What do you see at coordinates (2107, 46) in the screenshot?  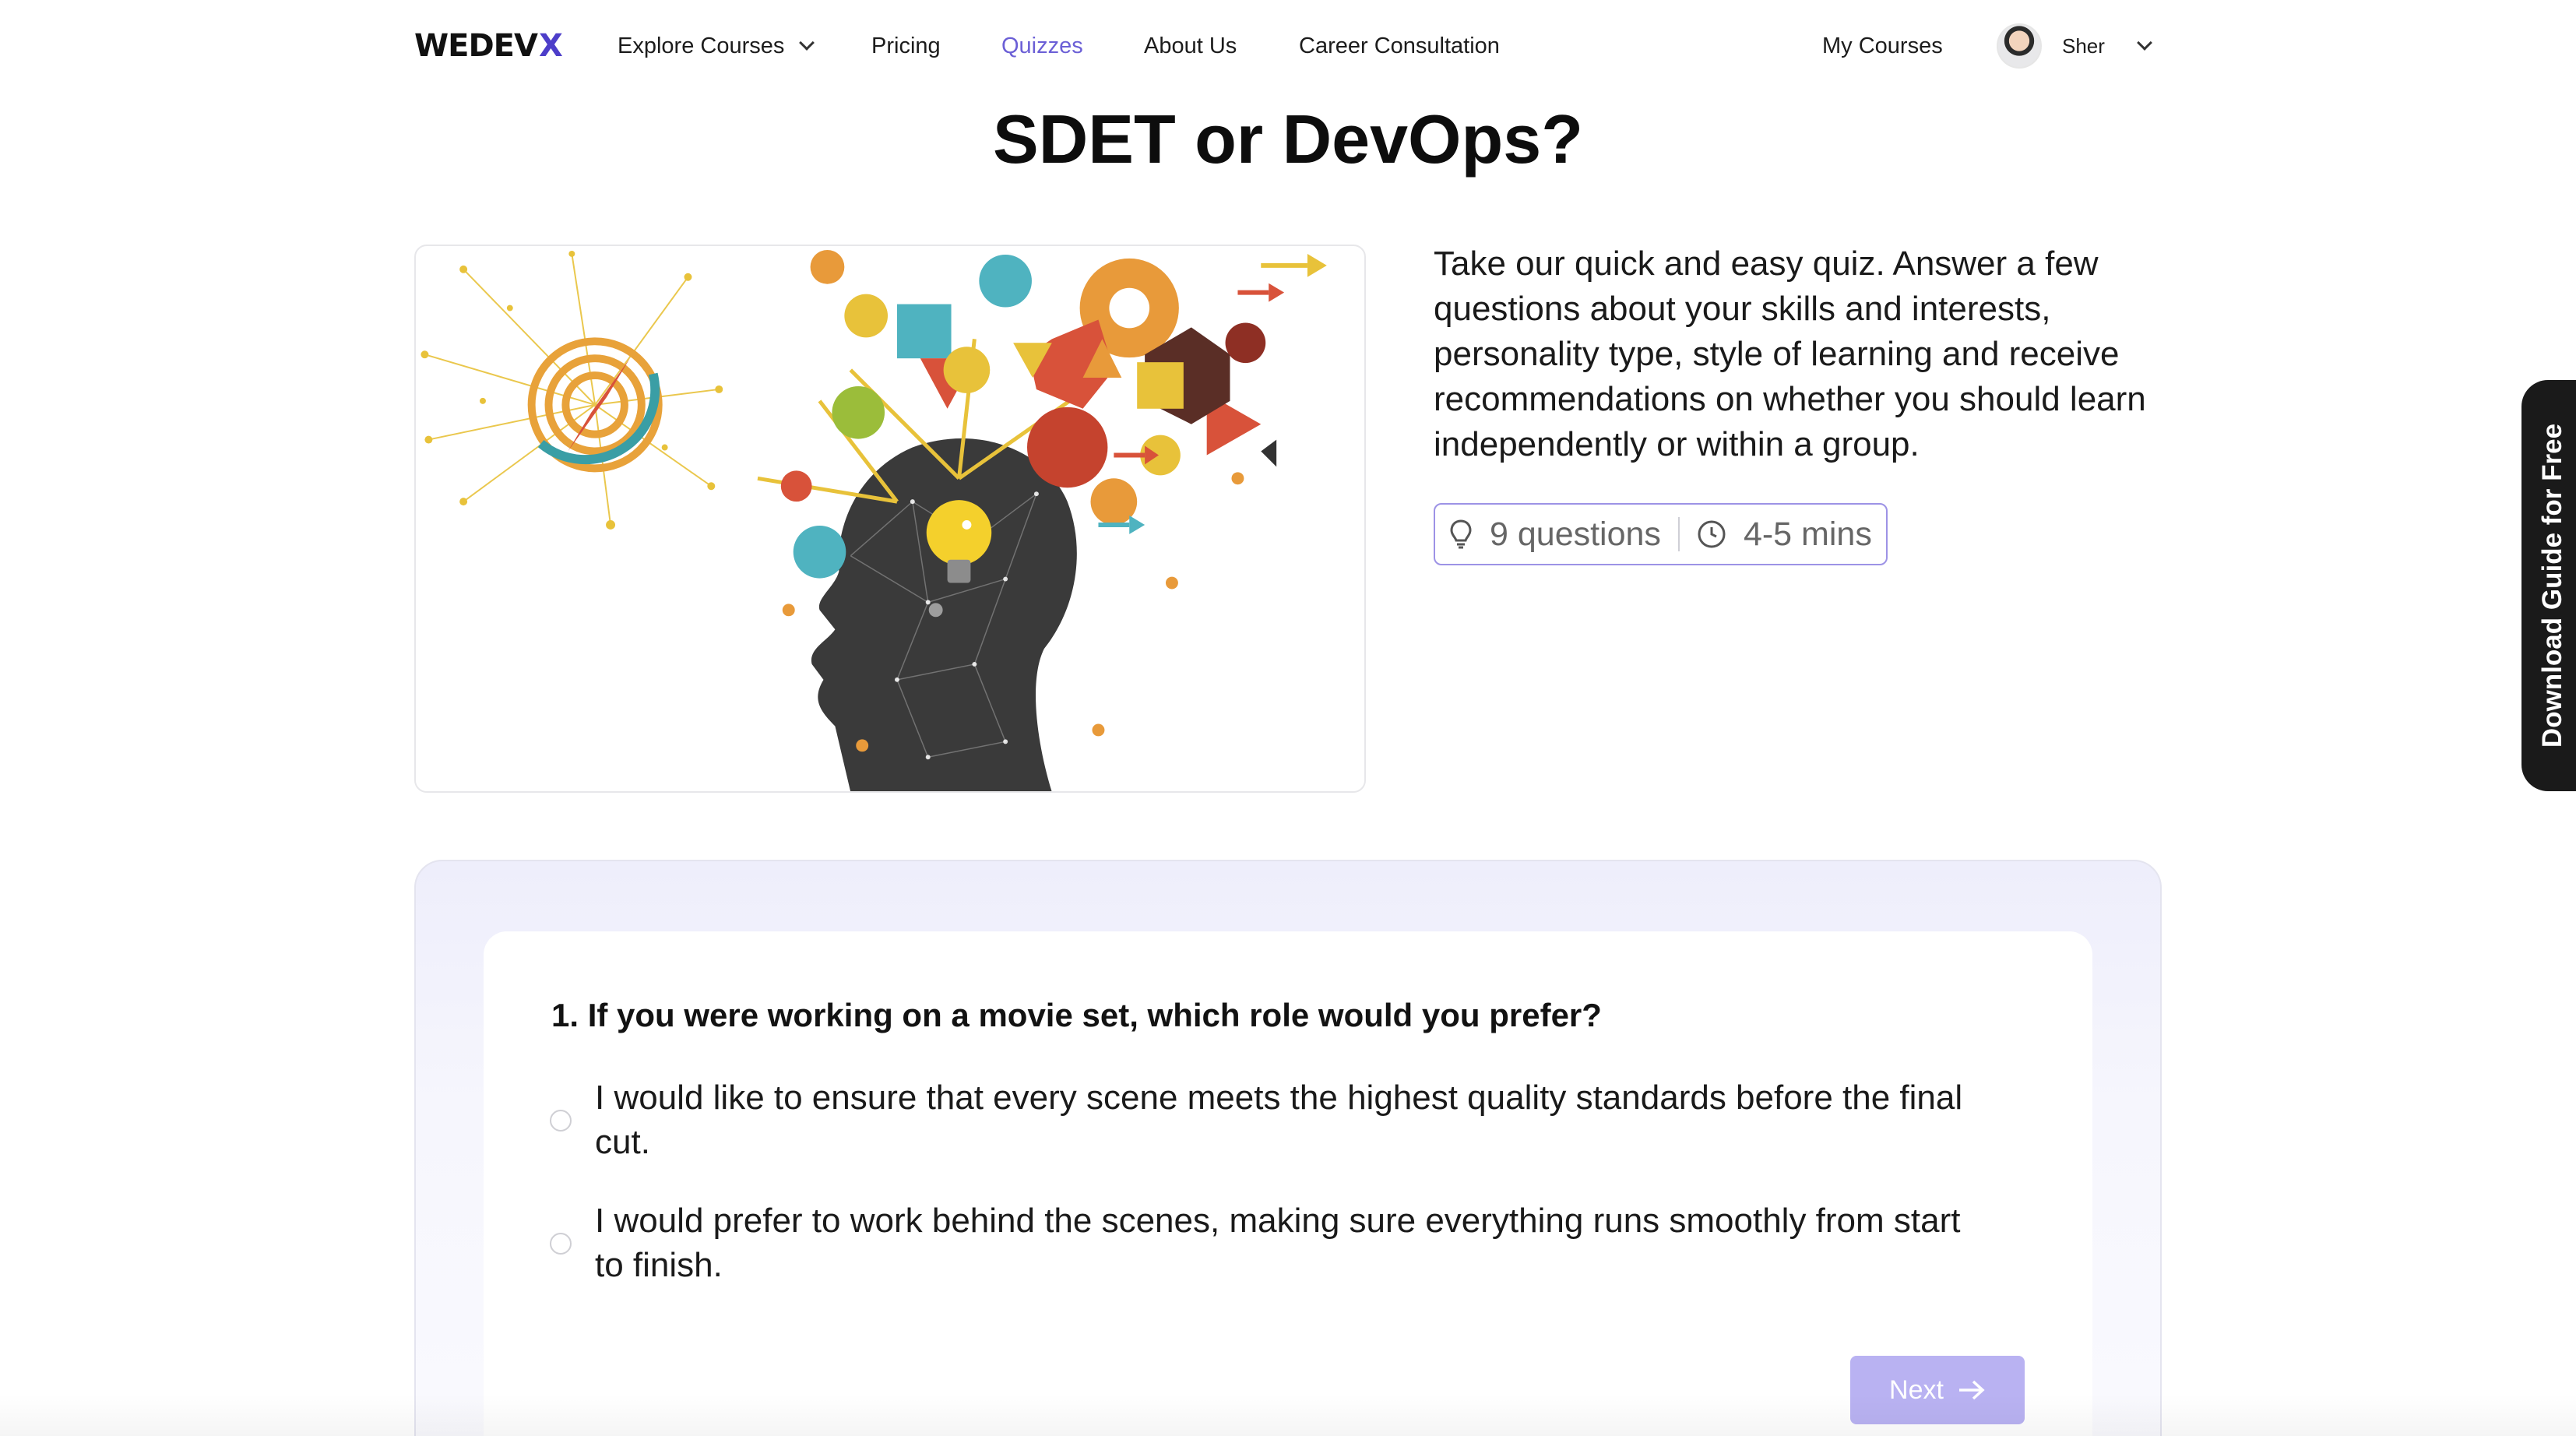 I see `user-menu: Sher` at bounding box center [2107, 46].